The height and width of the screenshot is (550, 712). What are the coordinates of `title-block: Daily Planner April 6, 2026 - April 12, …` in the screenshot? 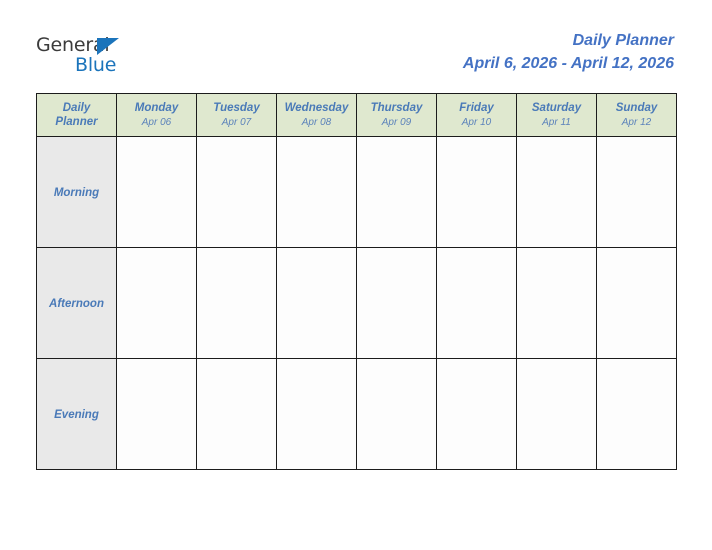 It's located at (568, 53).